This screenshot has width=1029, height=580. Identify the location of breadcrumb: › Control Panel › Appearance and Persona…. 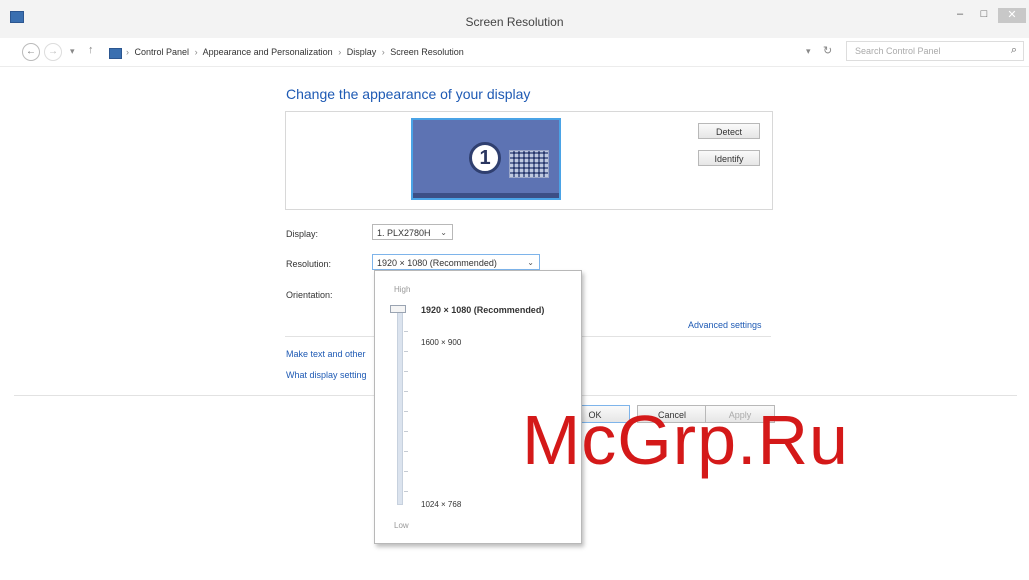
(296, 52).